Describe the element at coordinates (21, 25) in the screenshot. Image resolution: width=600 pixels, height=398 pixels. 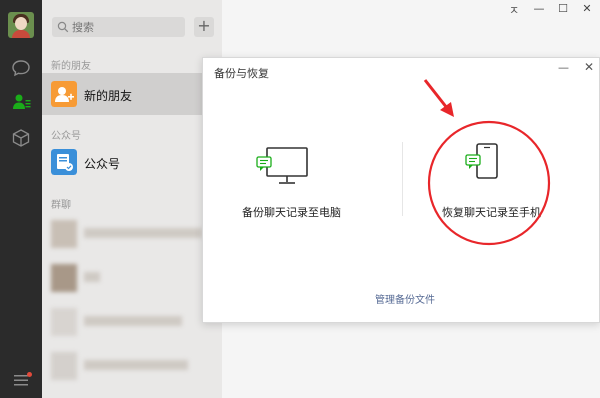
I see `avatar` at that location.